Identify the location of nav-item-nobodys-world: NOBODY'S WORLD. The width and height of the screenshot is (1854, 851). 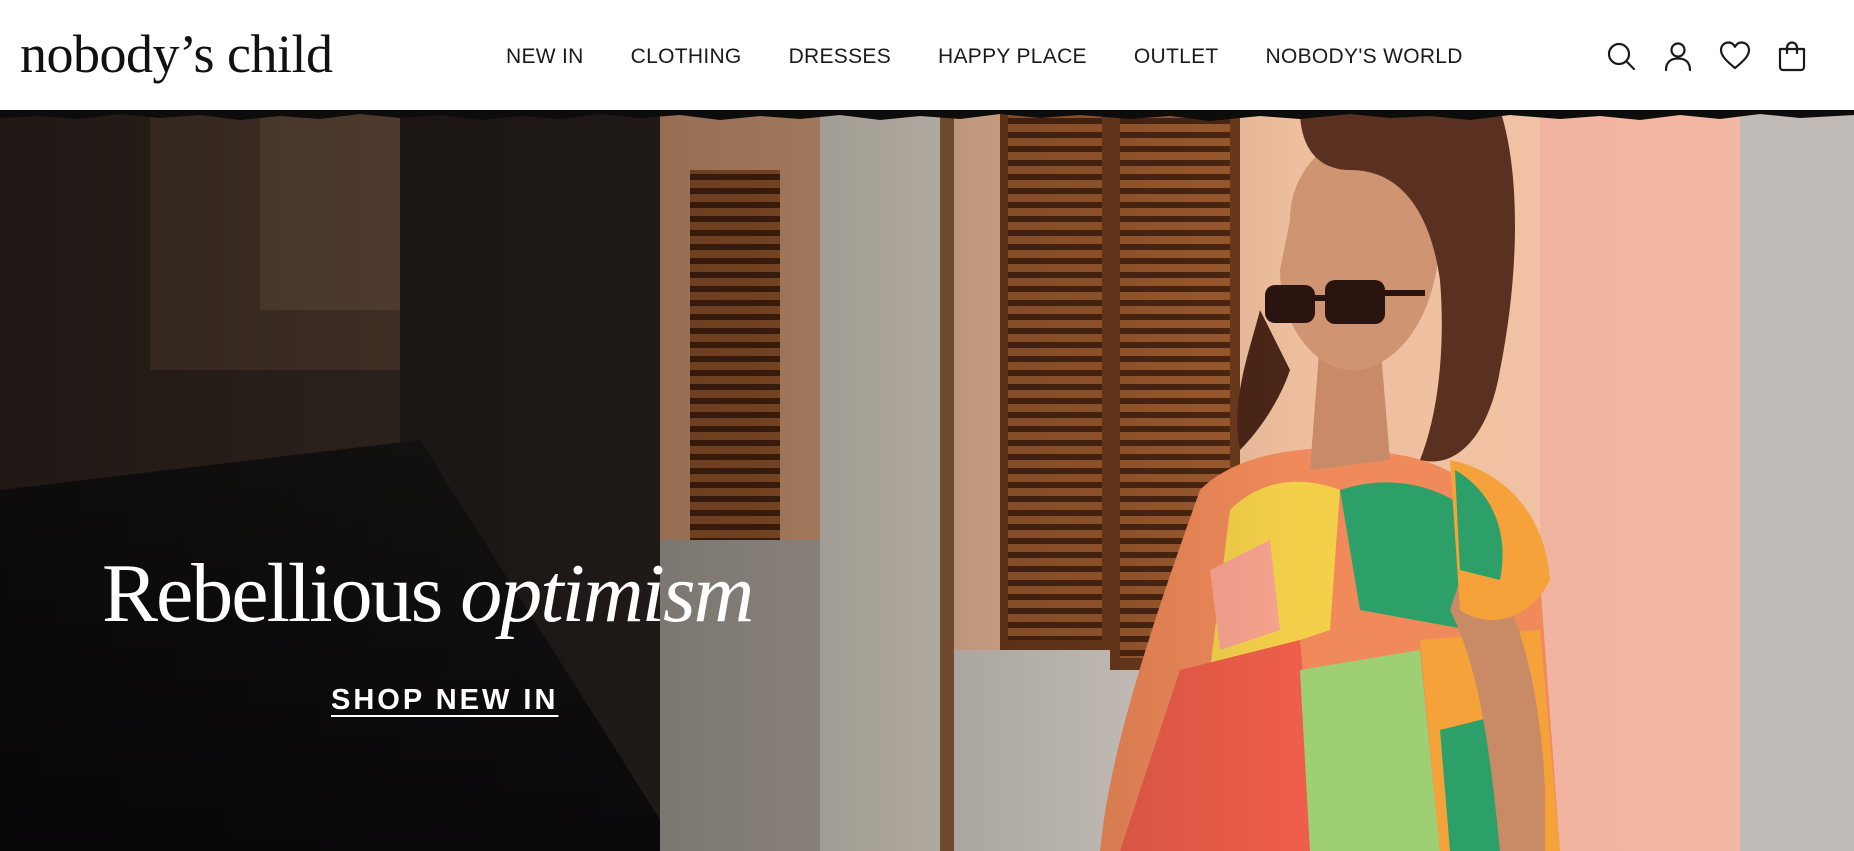
(1364, 57).